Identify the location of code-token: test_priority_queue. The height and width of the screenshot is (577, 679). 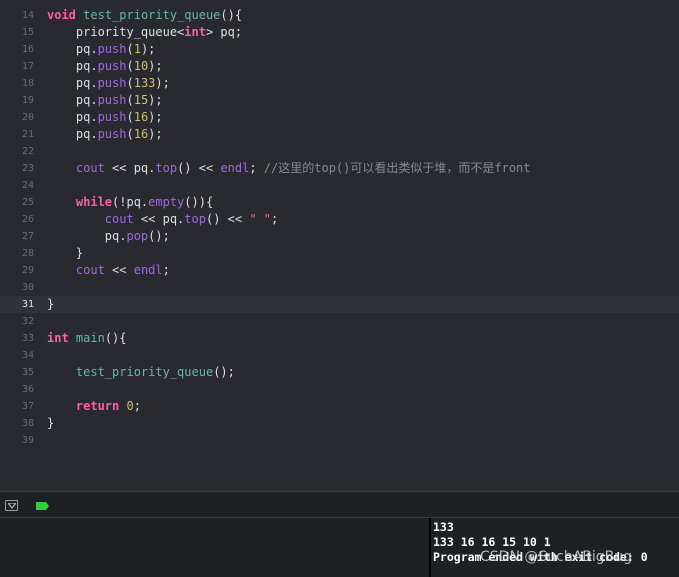
(152, 15).